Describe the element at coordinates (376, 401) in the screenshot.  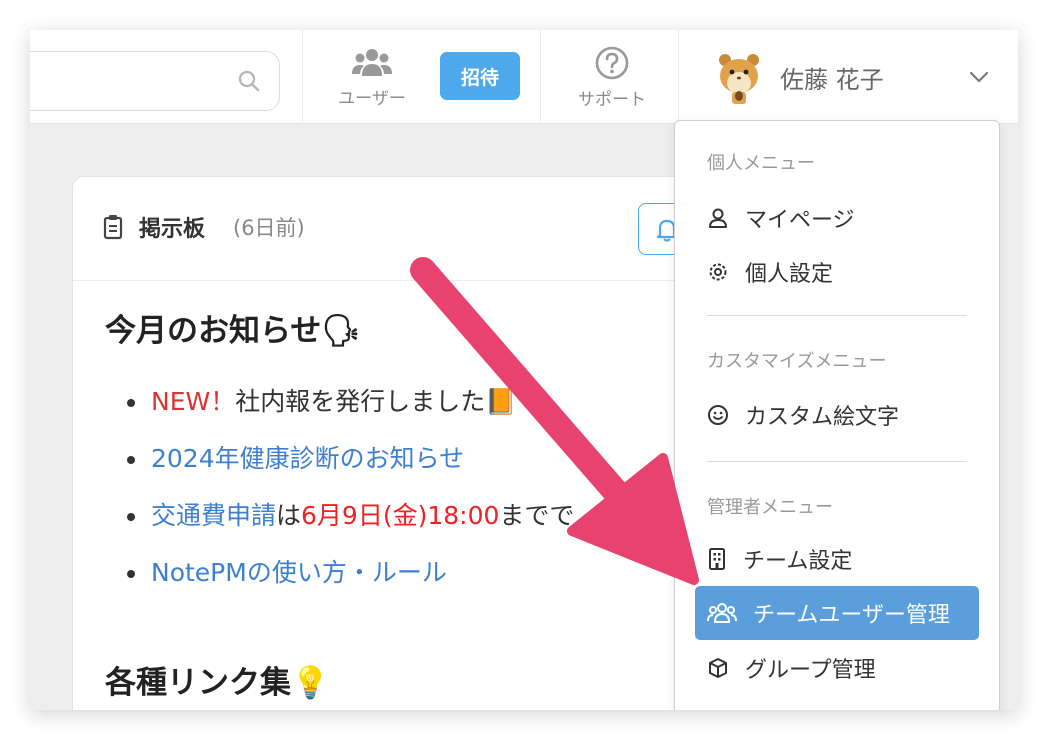
I see `notice-text: 社内報を発行しました📙` at that location.